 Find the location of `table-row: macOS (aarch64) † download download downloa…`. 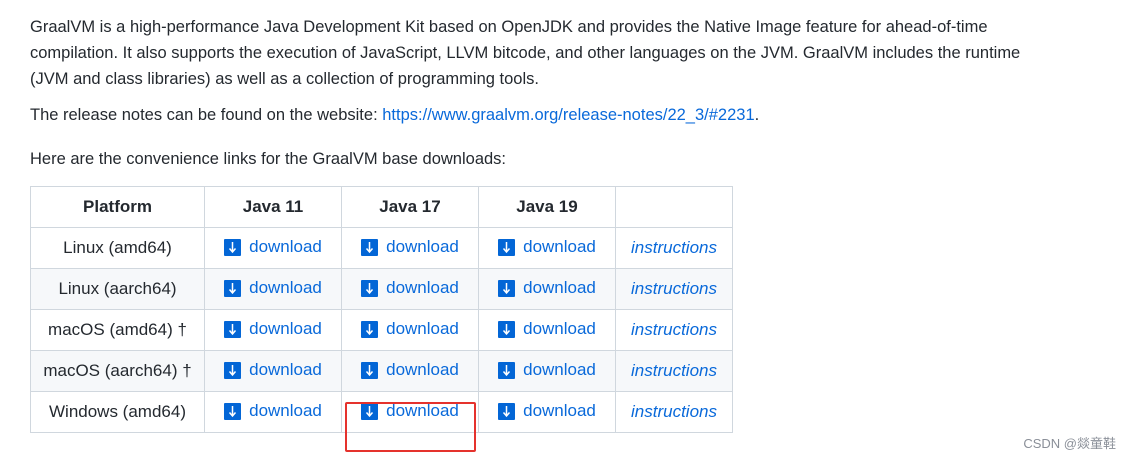

table-row: macOS (aarch64) † download download downloa… is located at coordinates (381, 371).